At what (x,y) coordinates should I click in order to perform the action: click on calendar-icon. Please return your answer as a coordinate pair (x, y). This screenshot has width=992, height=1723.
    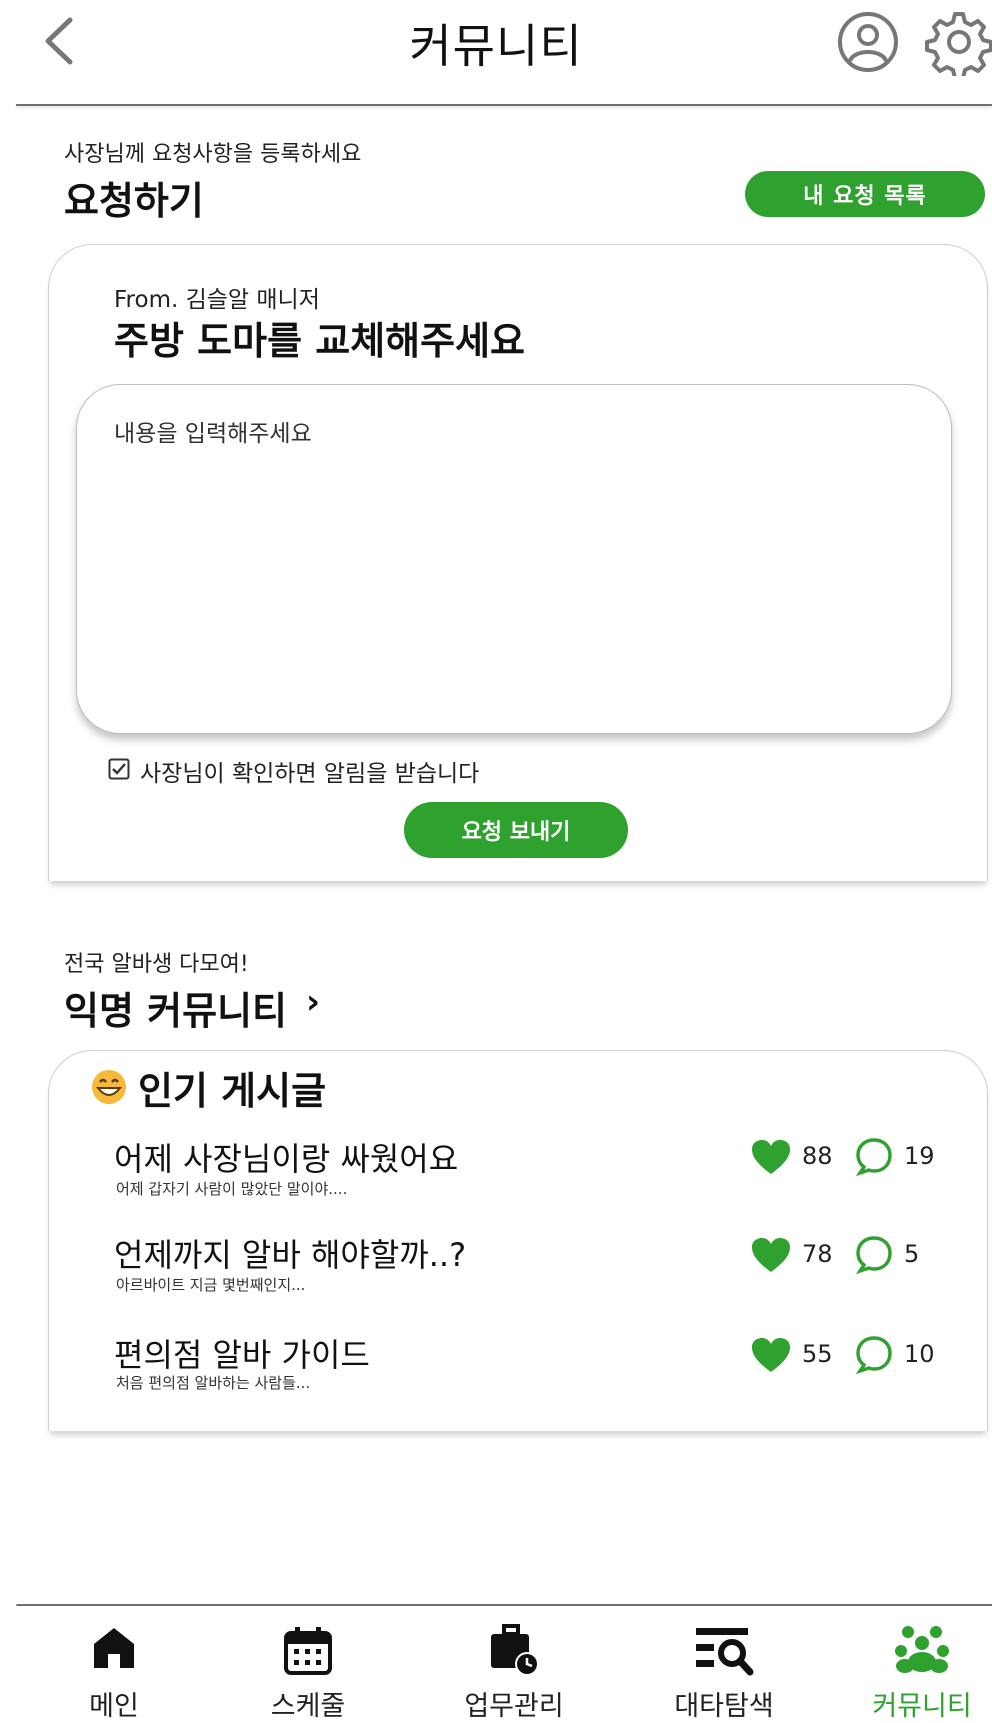
    Looking at the image, I should click on (308, 1651).